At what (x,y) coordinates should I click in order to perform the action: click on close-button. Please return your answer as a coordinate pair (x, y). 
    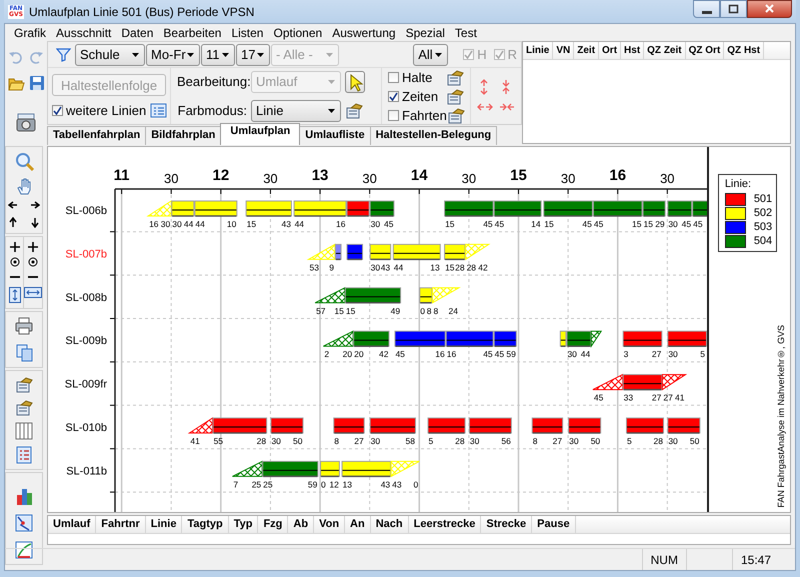
    Looking at the image, I should click on (769, 9).